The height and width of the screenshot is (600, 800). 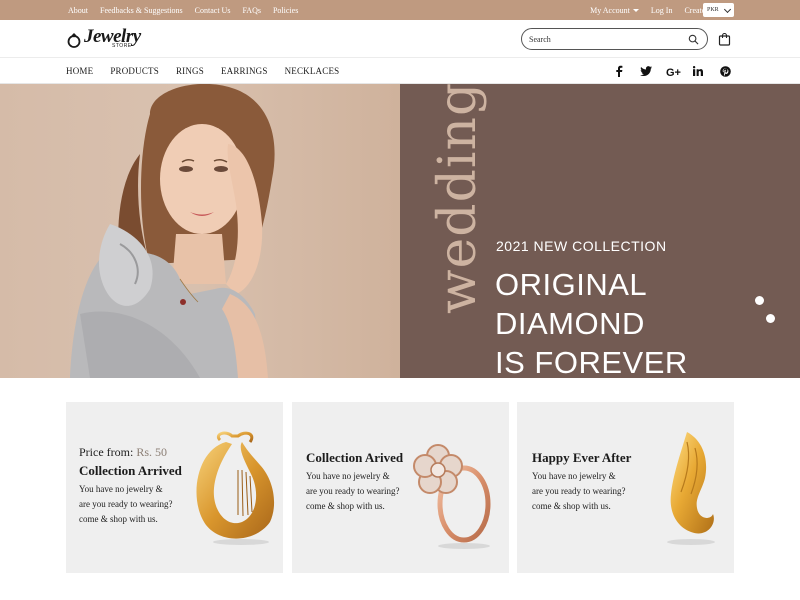 What do you see at coordinates (107, 39) in the screenshot?
I see `logo: Jewelry STORE` at bounding box center [107, 39].